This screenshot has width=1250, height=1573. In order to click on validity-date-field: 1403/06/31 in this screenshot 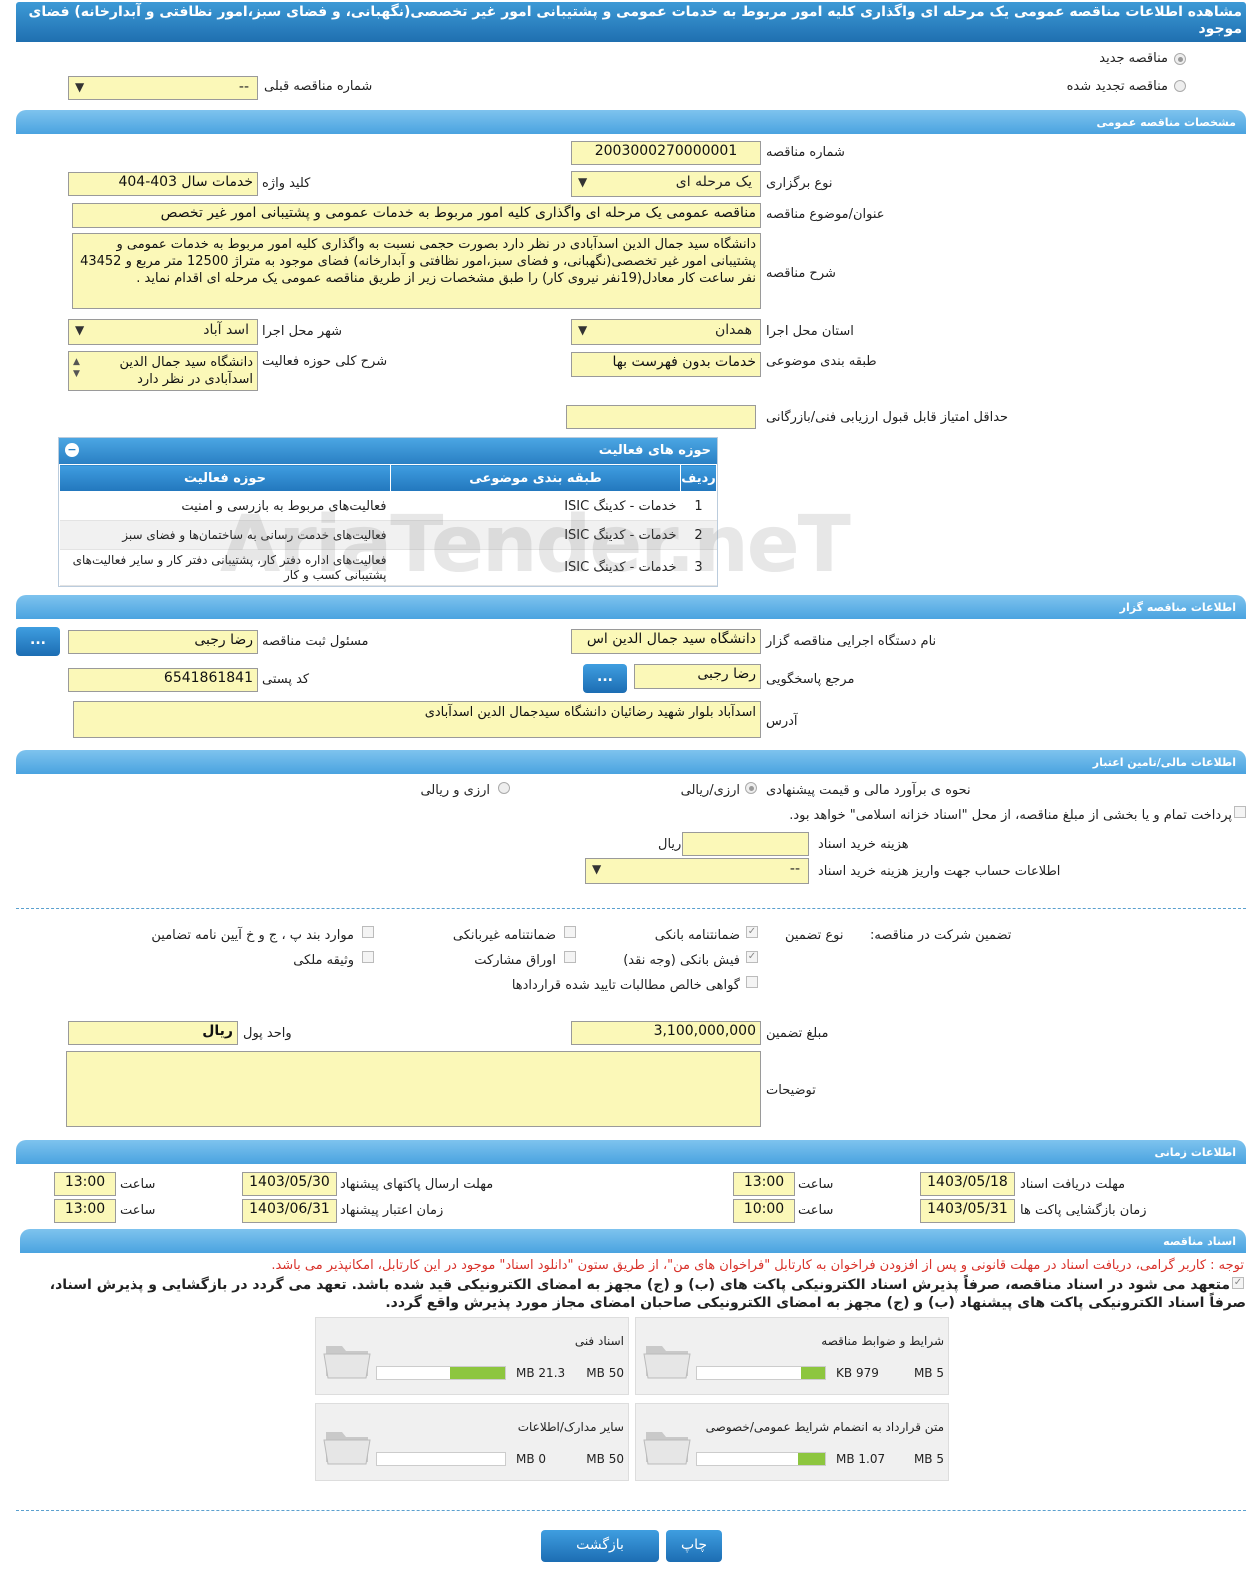, I will do `click(289, 1211)`.